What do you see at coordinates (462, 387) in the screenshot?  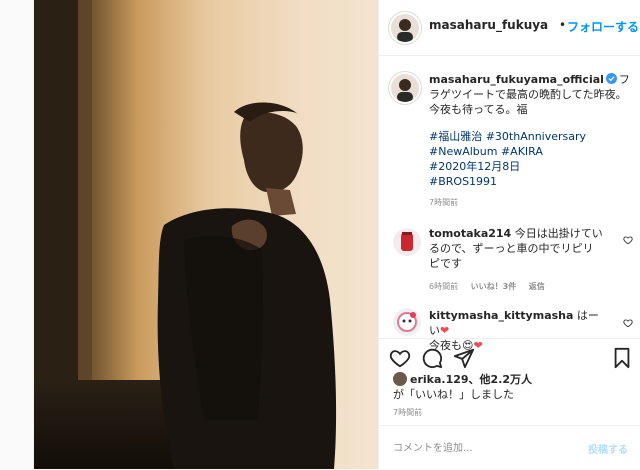 I see `likes-summary: erika.129、他2.2万人 が「いいね！」しました` at bounding box center [462, 387].